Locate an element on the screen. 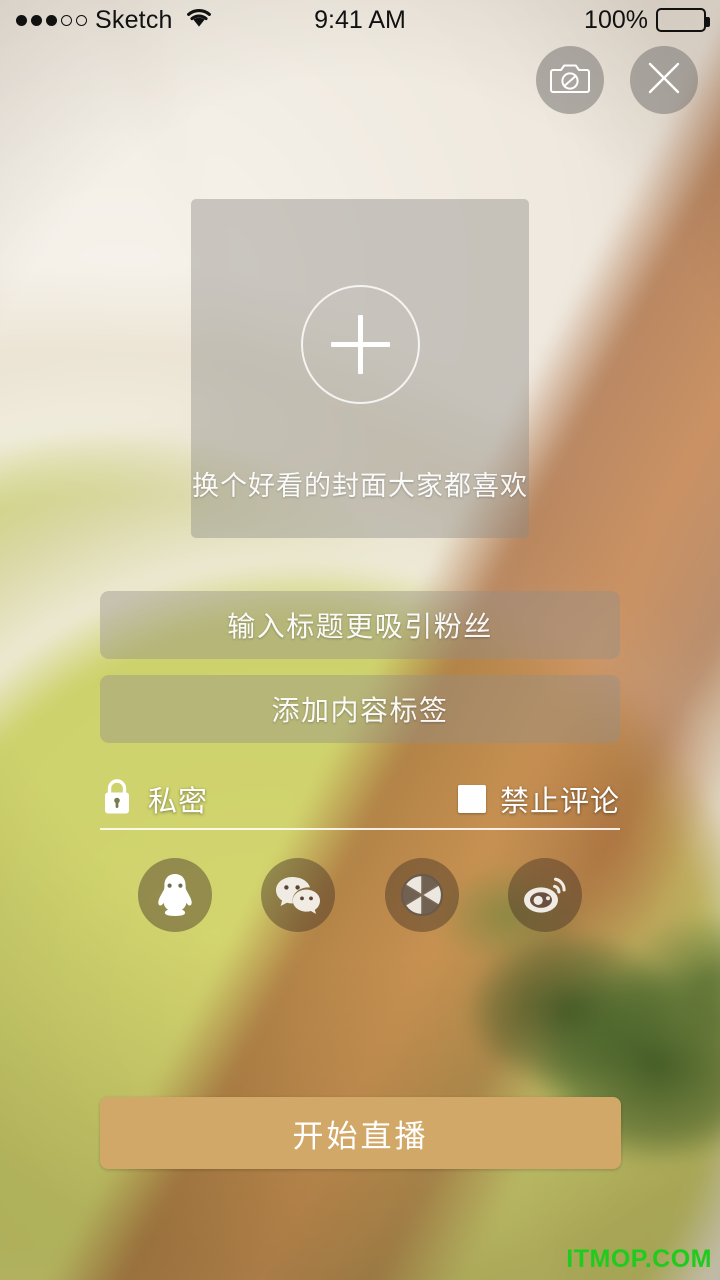 This screenshot has height=1280, width=720. privacy-toggle: 私密 is located at coordinates (154, 799).